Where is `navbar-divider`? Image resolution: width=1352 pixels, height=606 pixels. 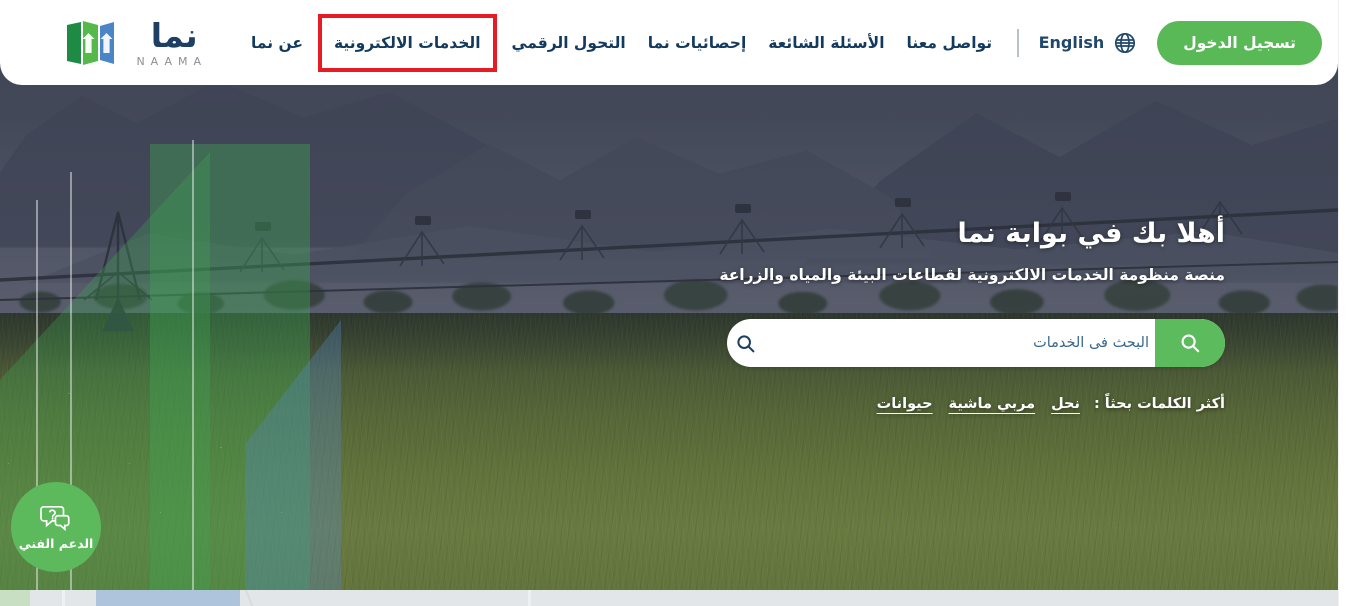
navbar-divider is located at coordinates (1018, 42).